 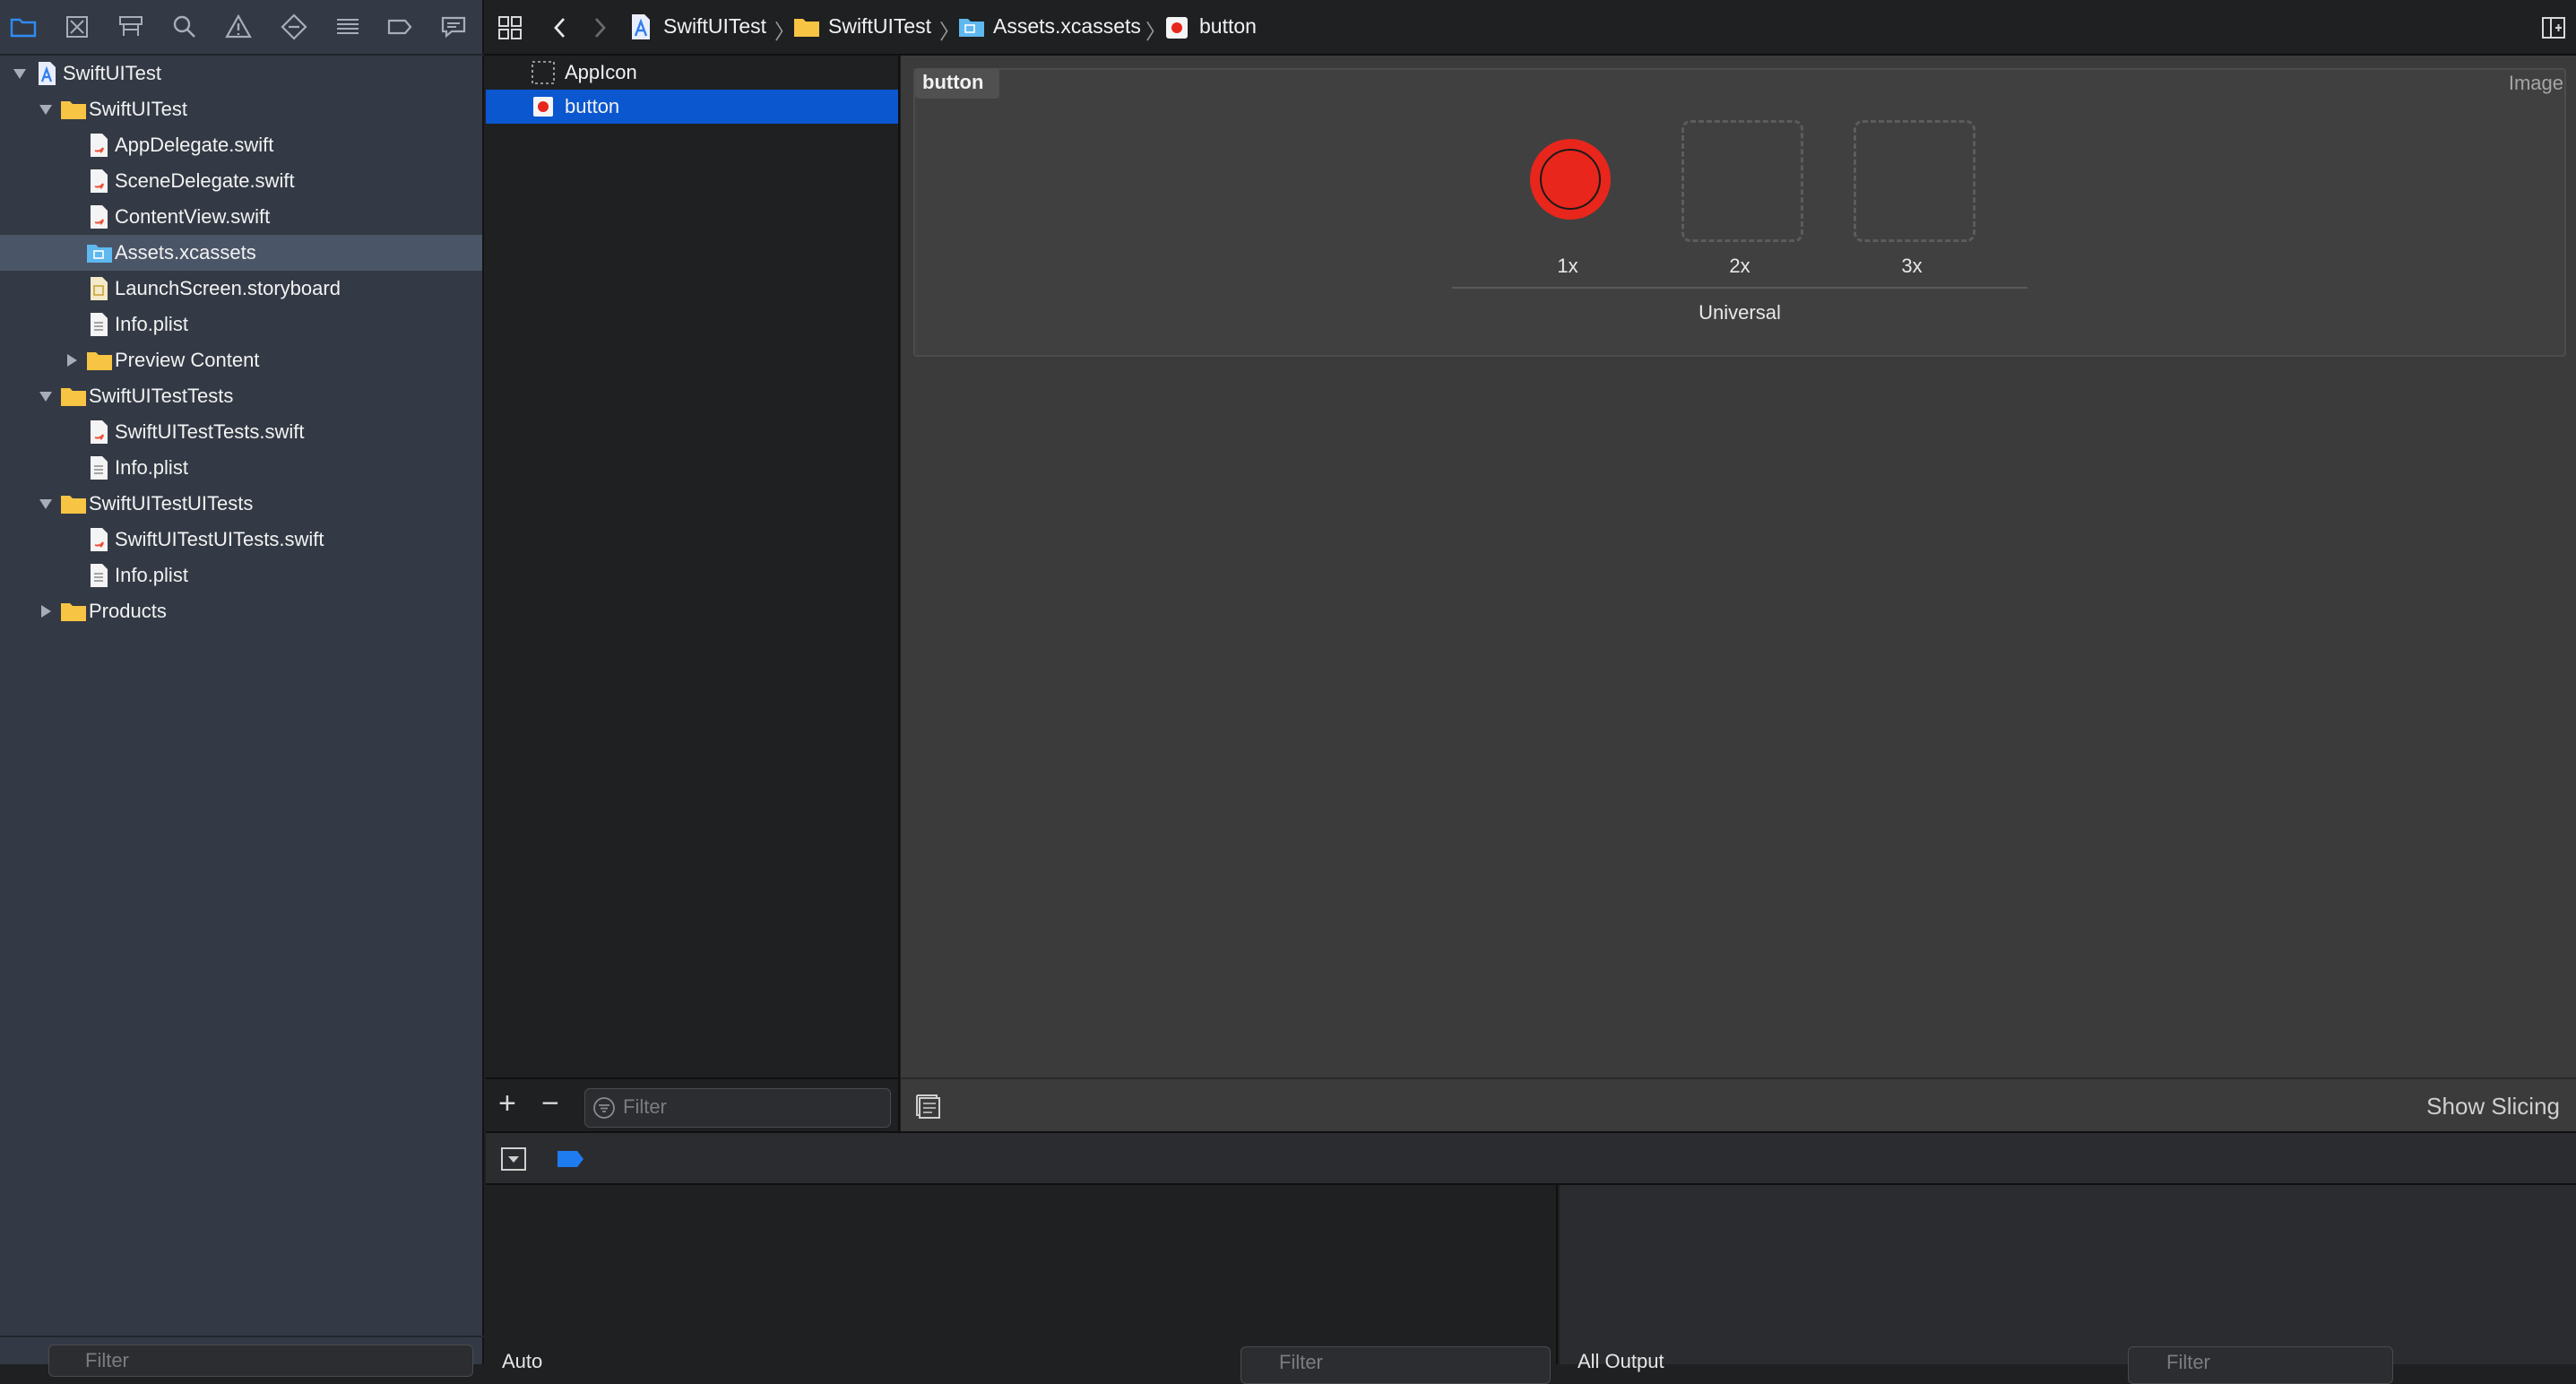 What do you see at coordinates (193, 216) in the screenshot?
I see `navigator-item-label: ContentView.swift` at bounding box center [193, 216].